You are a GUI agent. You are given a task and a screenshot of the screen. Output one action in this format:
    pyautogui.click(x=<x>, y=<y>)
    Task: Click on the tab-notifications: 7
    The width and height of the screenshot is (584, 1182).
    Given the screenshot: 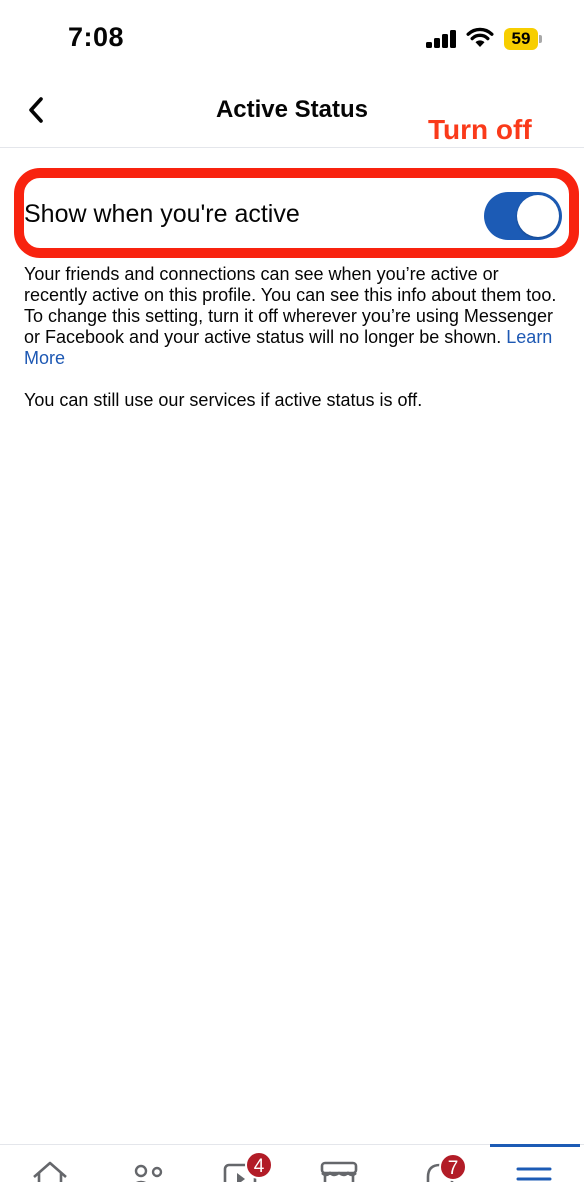 What is the action you would take?
    pyautogui.click(x=445, y=1163)
    